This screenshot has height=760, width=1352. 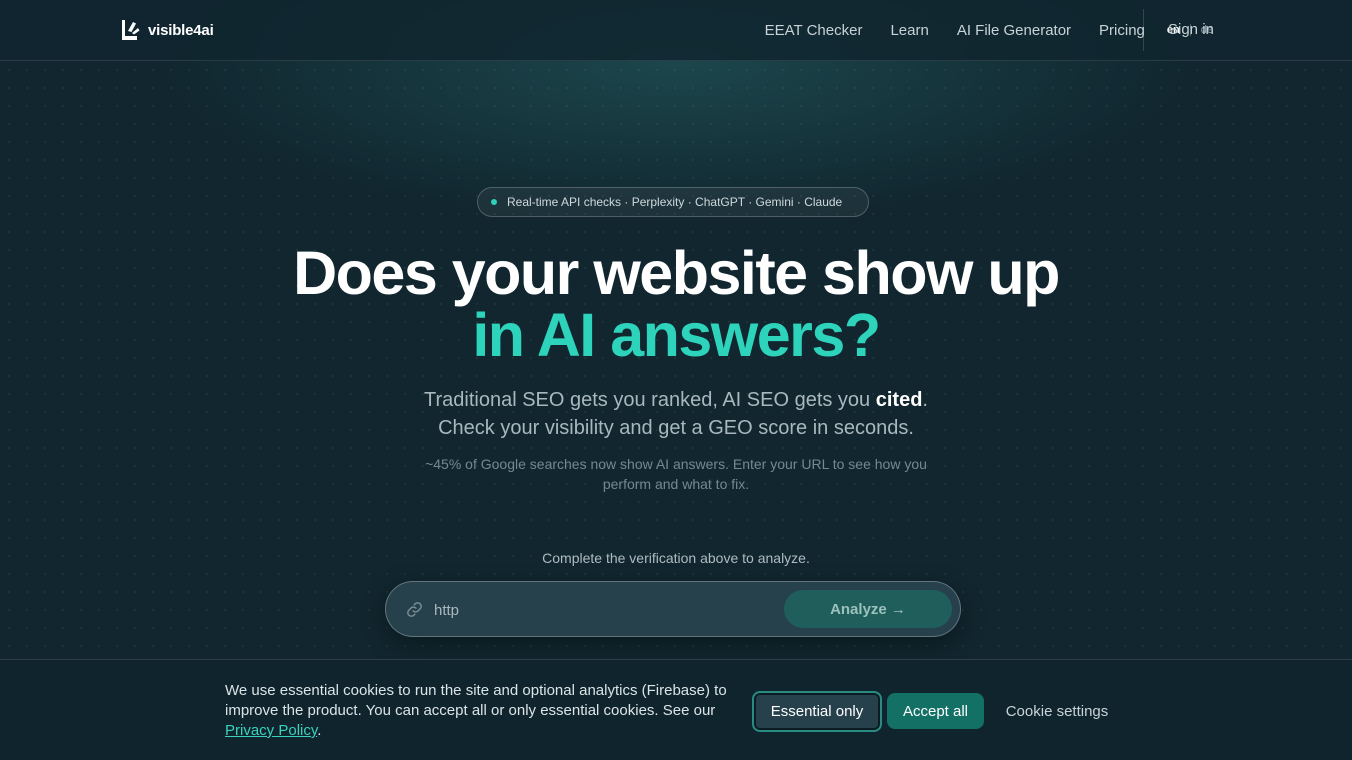 What do you see at coordinates (676, 335) in the screenshot?
I see `headline-line2: in AI answers?` at bounding box center [676, 335].